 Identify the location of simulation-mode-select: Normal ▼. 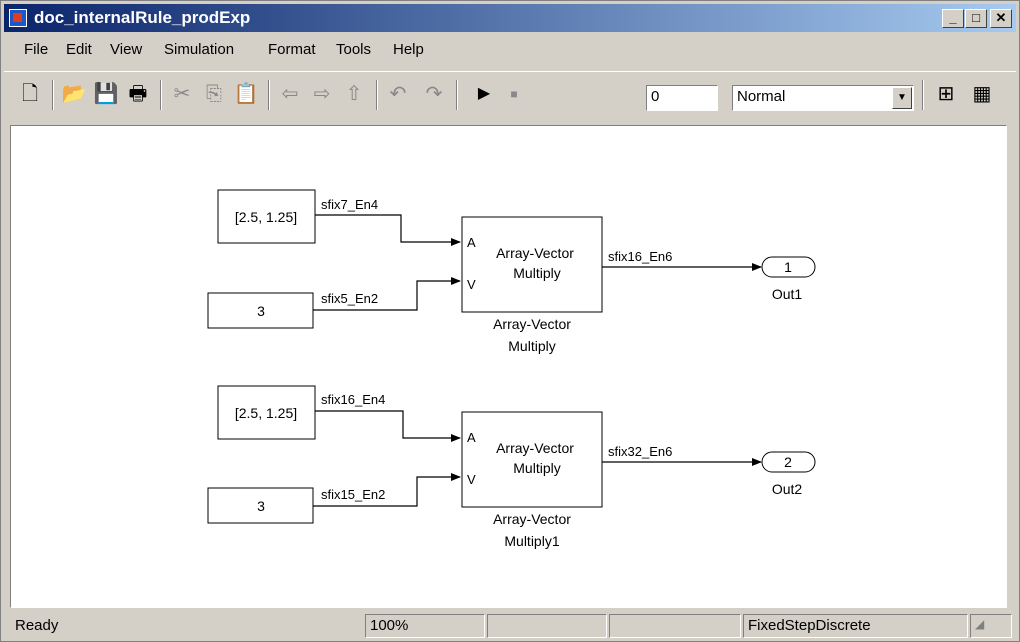
(823, 98).